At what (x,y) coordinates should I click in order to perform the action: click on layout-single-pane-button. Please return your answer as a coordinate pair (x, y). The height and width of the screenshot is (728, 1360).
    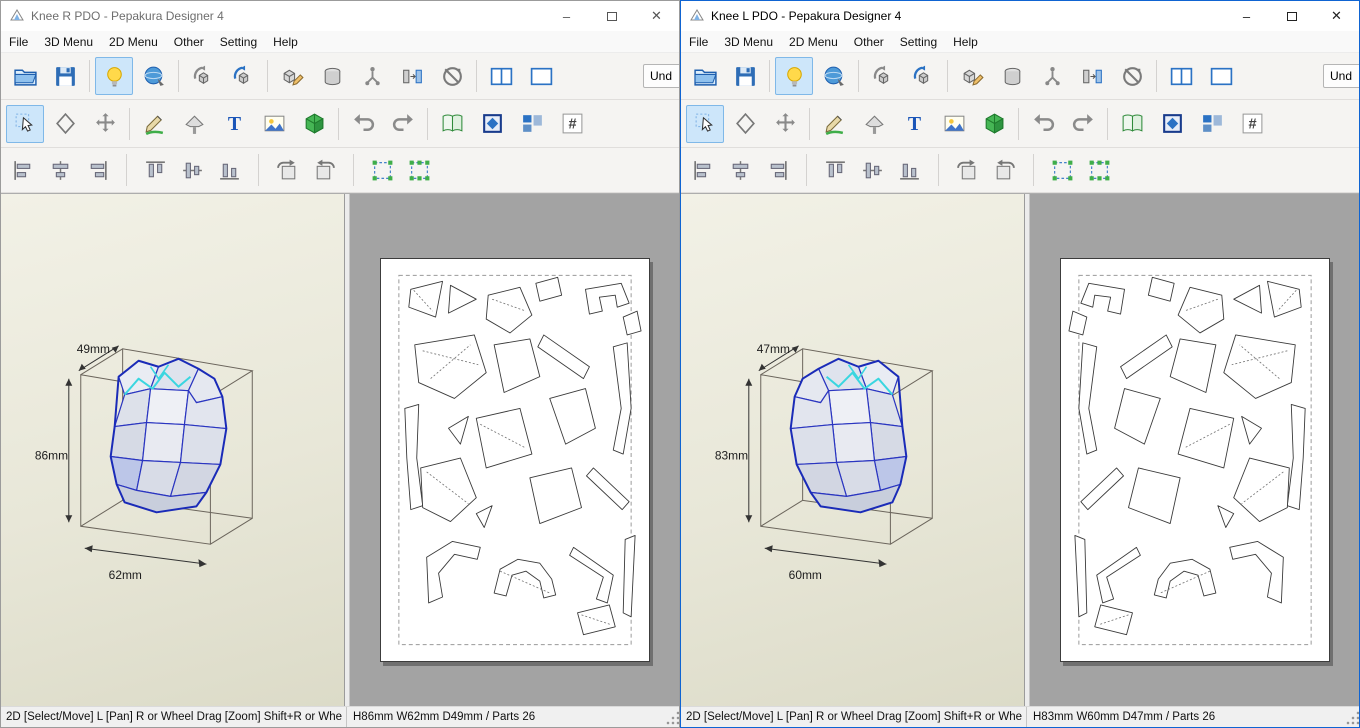
    Looking at the image, I should click on (1221, 76).